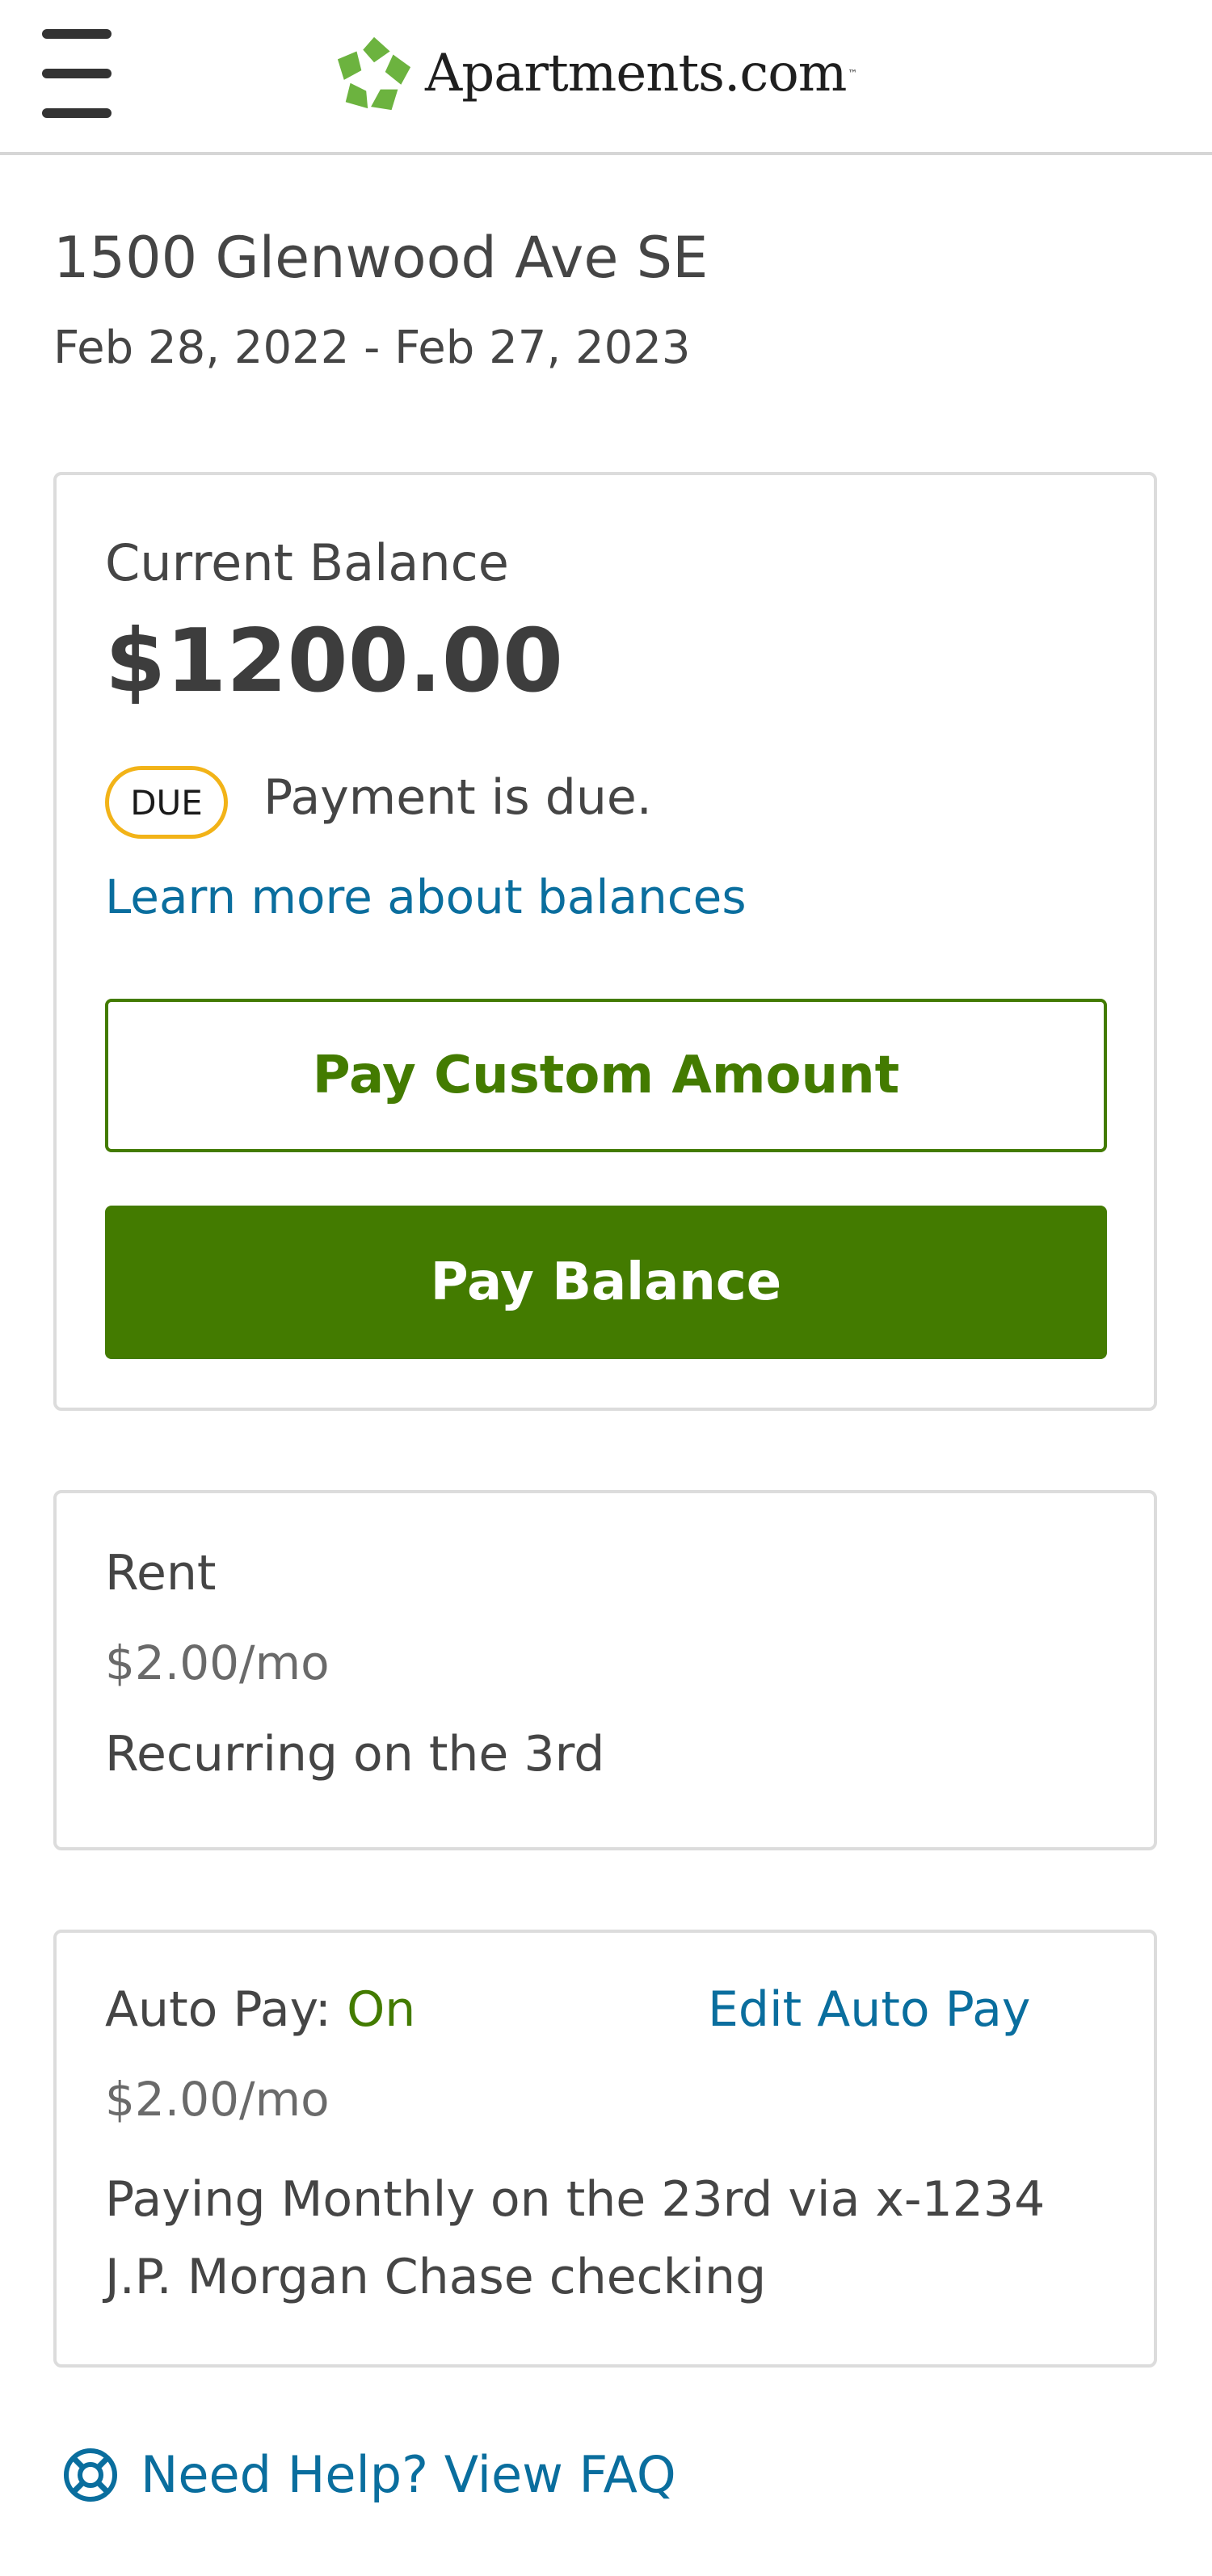 The width and height of the screenshot is (1212, 2576). I want to click on property-address: 1500 Glenwood Ave SE, so click(381, 258).